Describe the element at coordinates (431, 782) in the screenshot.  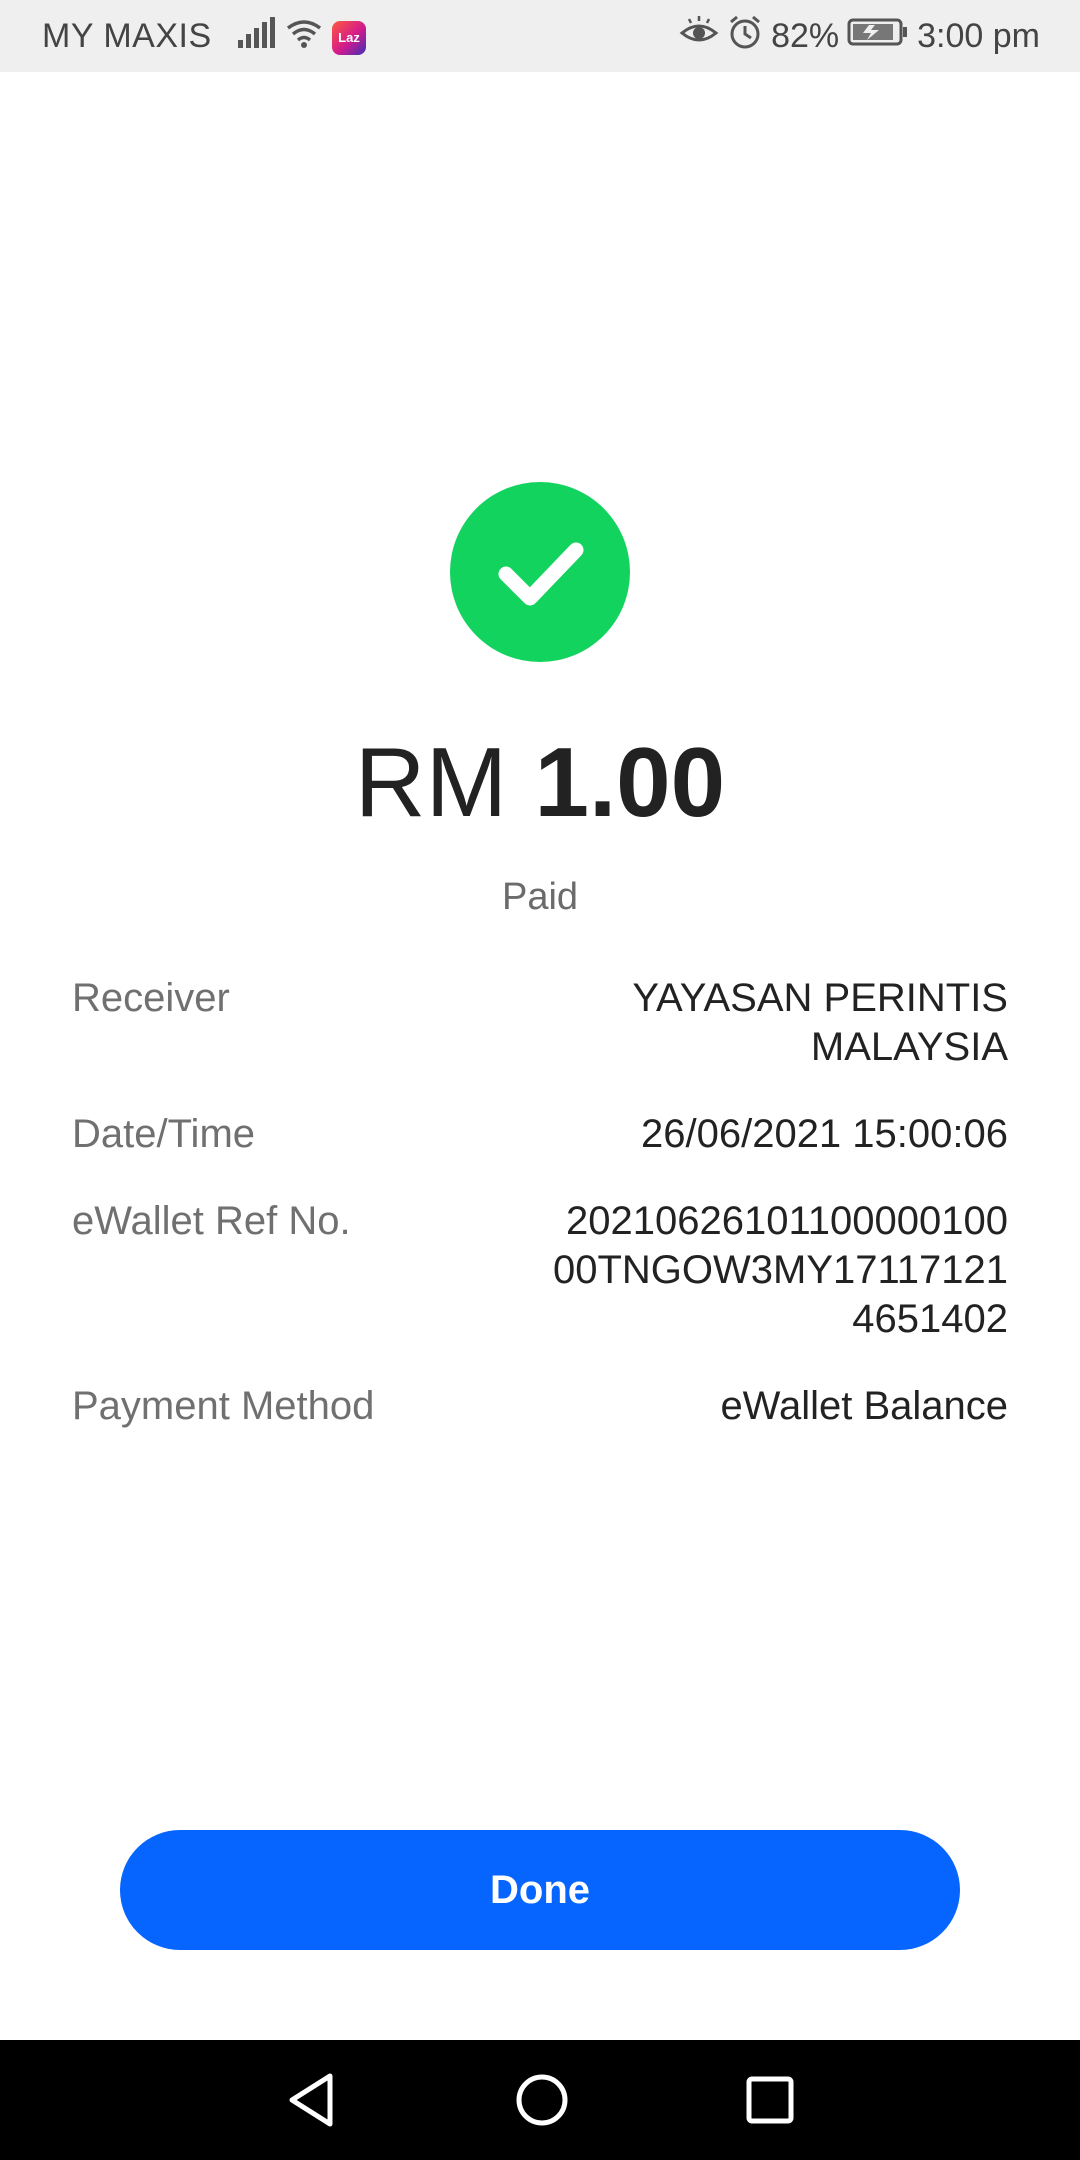
I see `currency-label: RM` at that location.